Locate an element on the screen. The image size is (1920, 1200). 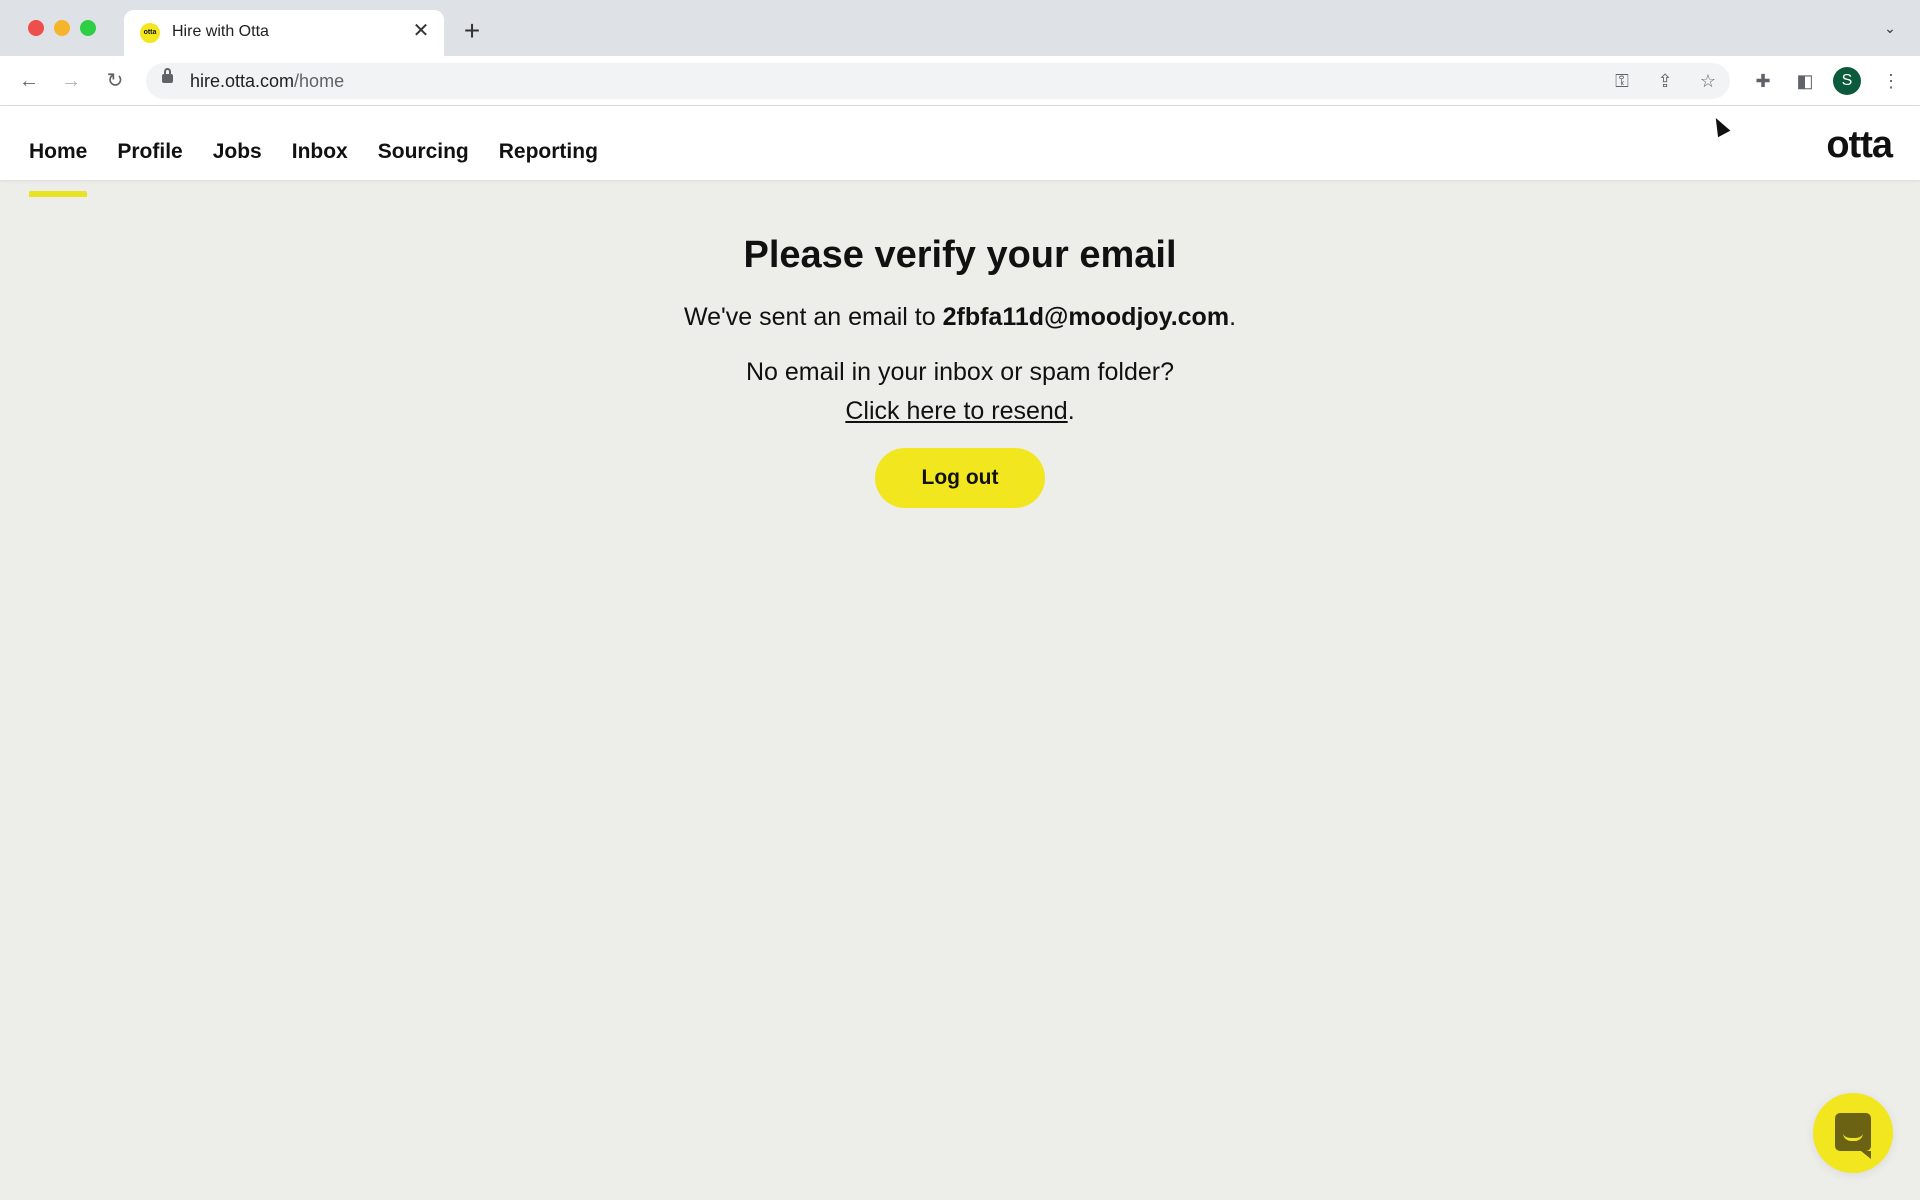
nav-inbox: Inbox is located at coordinates (320, 152).